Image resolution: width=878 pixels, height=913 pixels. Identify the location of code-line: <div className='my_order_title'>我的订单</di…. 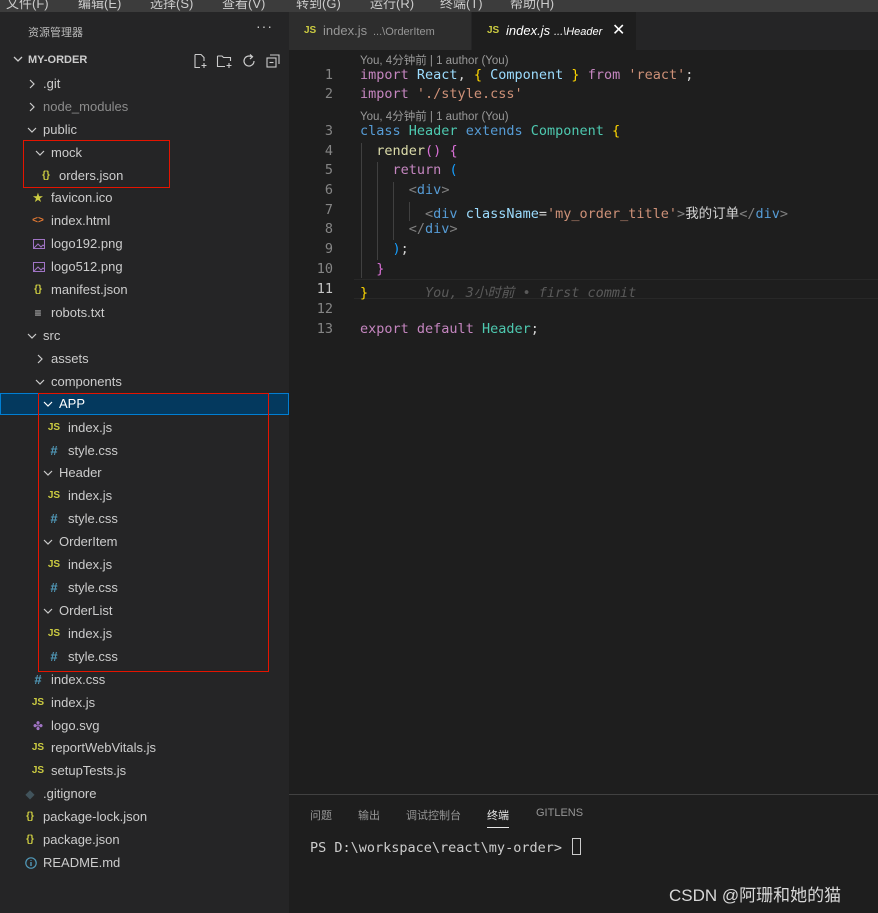
(606, 214).